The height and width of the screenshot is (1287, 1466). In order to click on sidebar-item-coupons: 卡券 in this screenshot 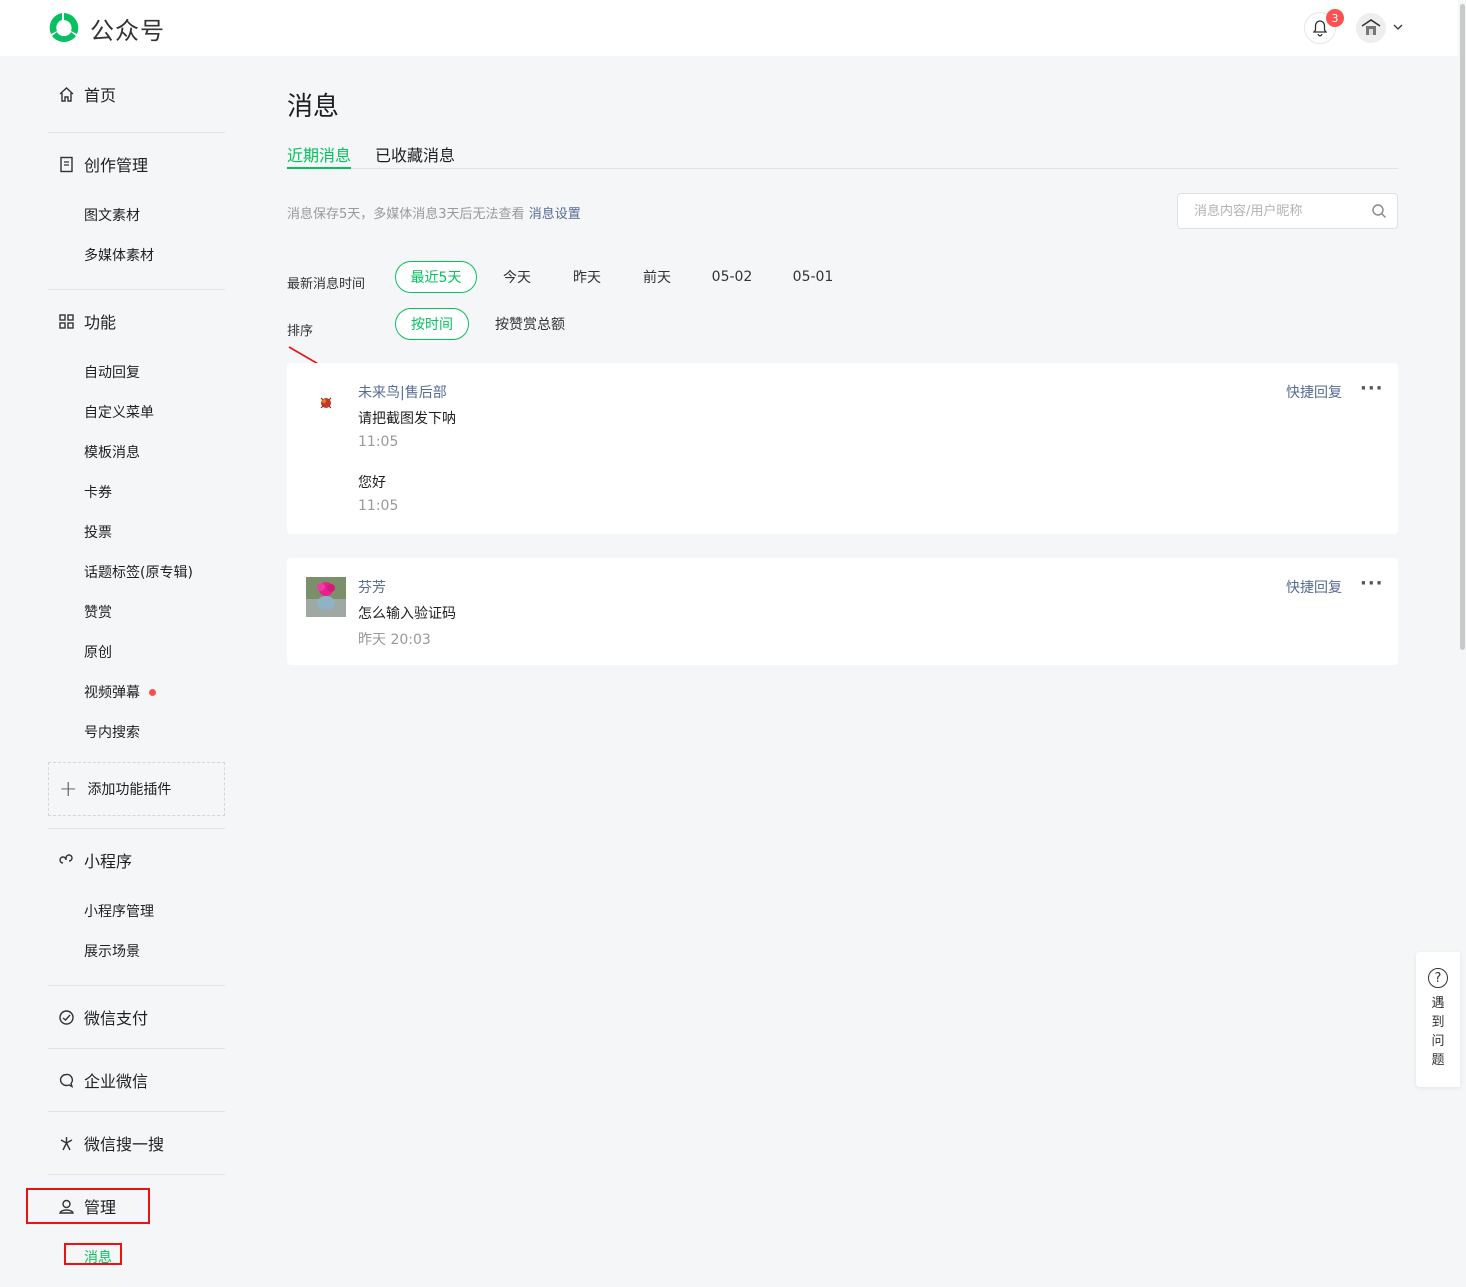, I will do `click(136, 492)`.